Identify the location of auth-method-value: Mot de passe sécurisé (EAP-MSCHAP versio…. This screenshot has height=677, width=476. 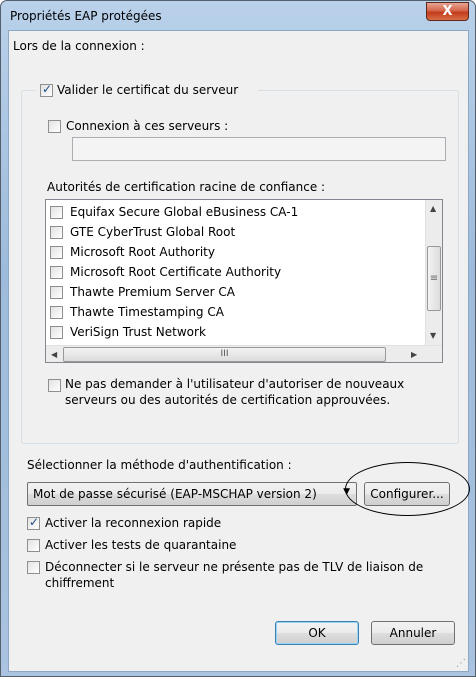
(175, 494).